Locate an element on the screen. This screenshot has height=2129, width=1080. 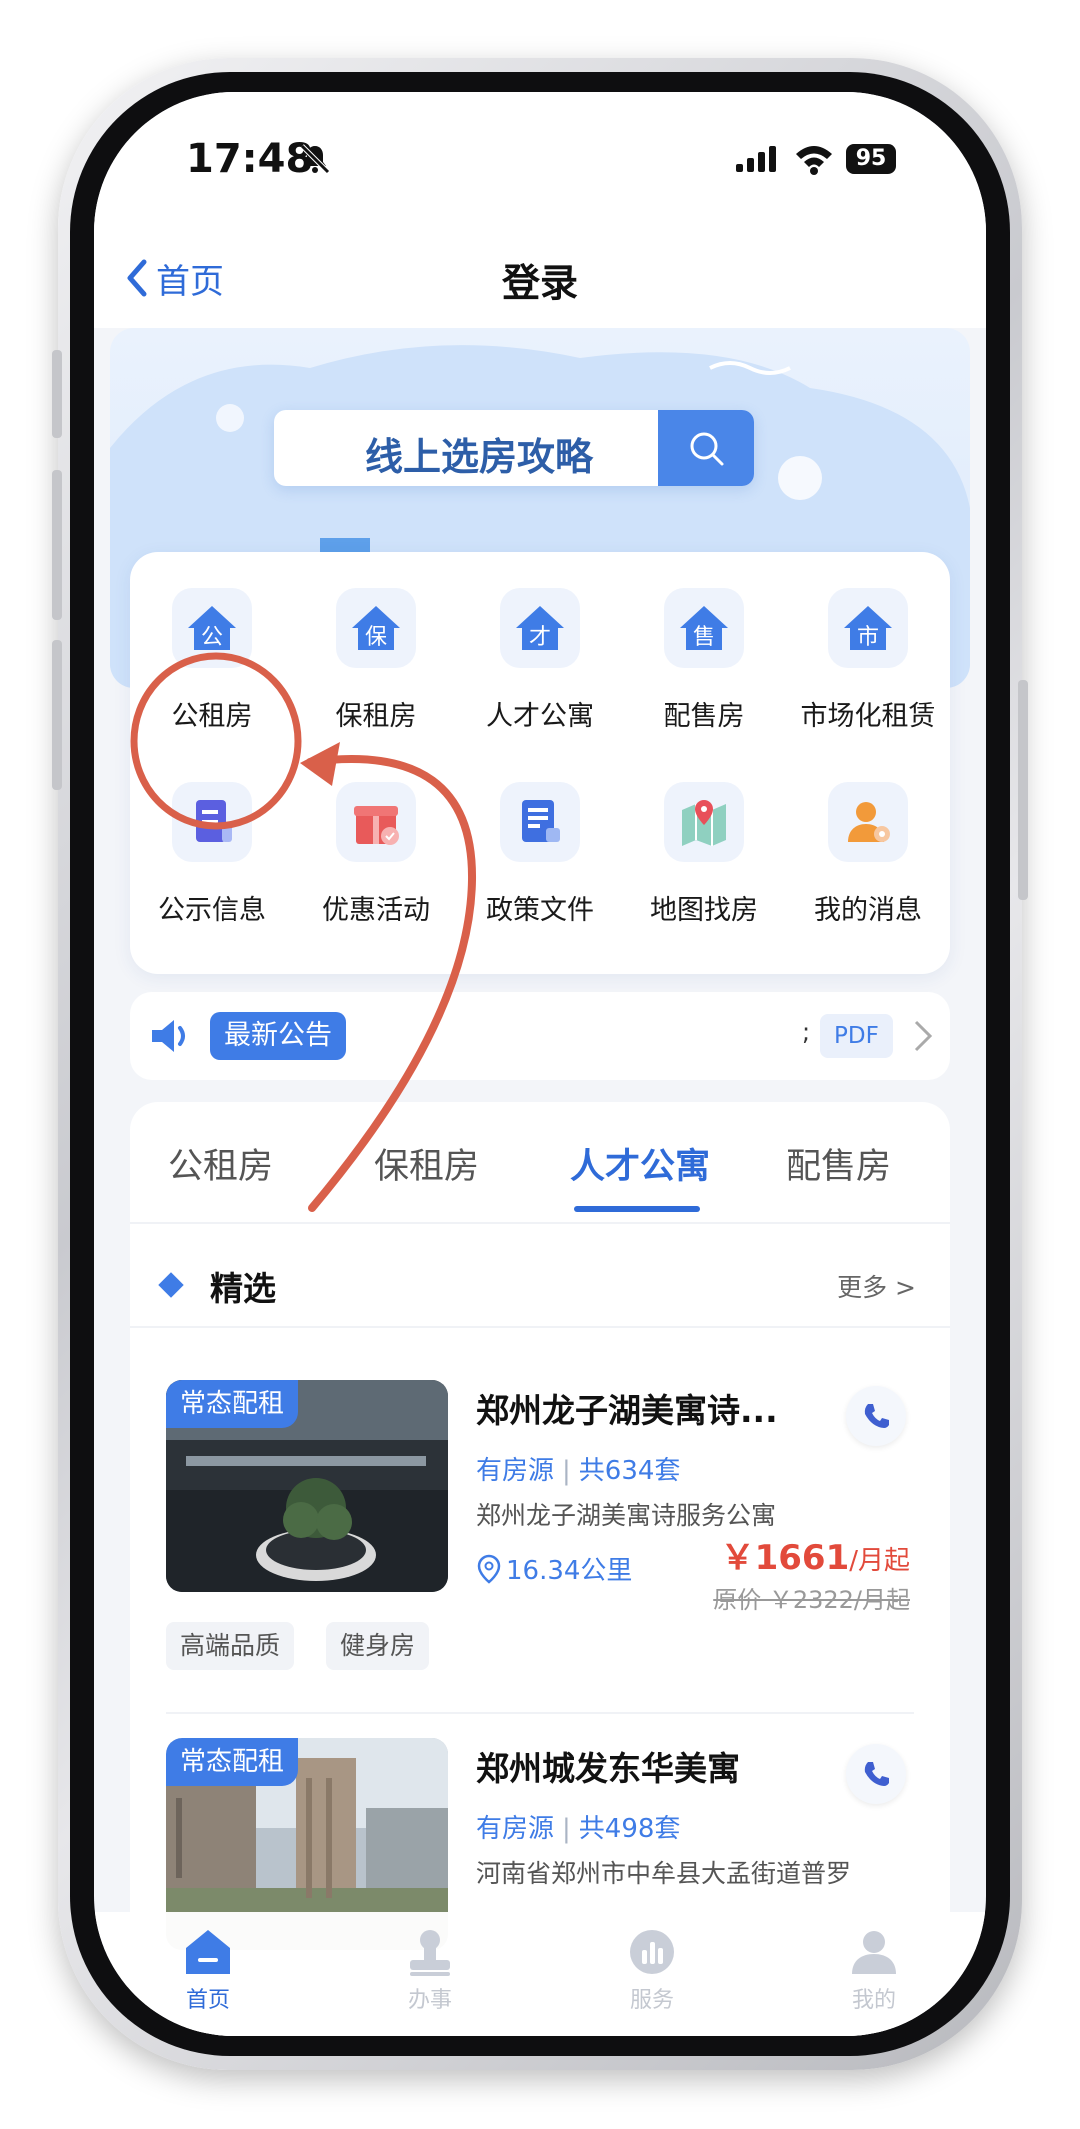
tabbar-affairs: 办事 is located at coordinates (430, 1970).